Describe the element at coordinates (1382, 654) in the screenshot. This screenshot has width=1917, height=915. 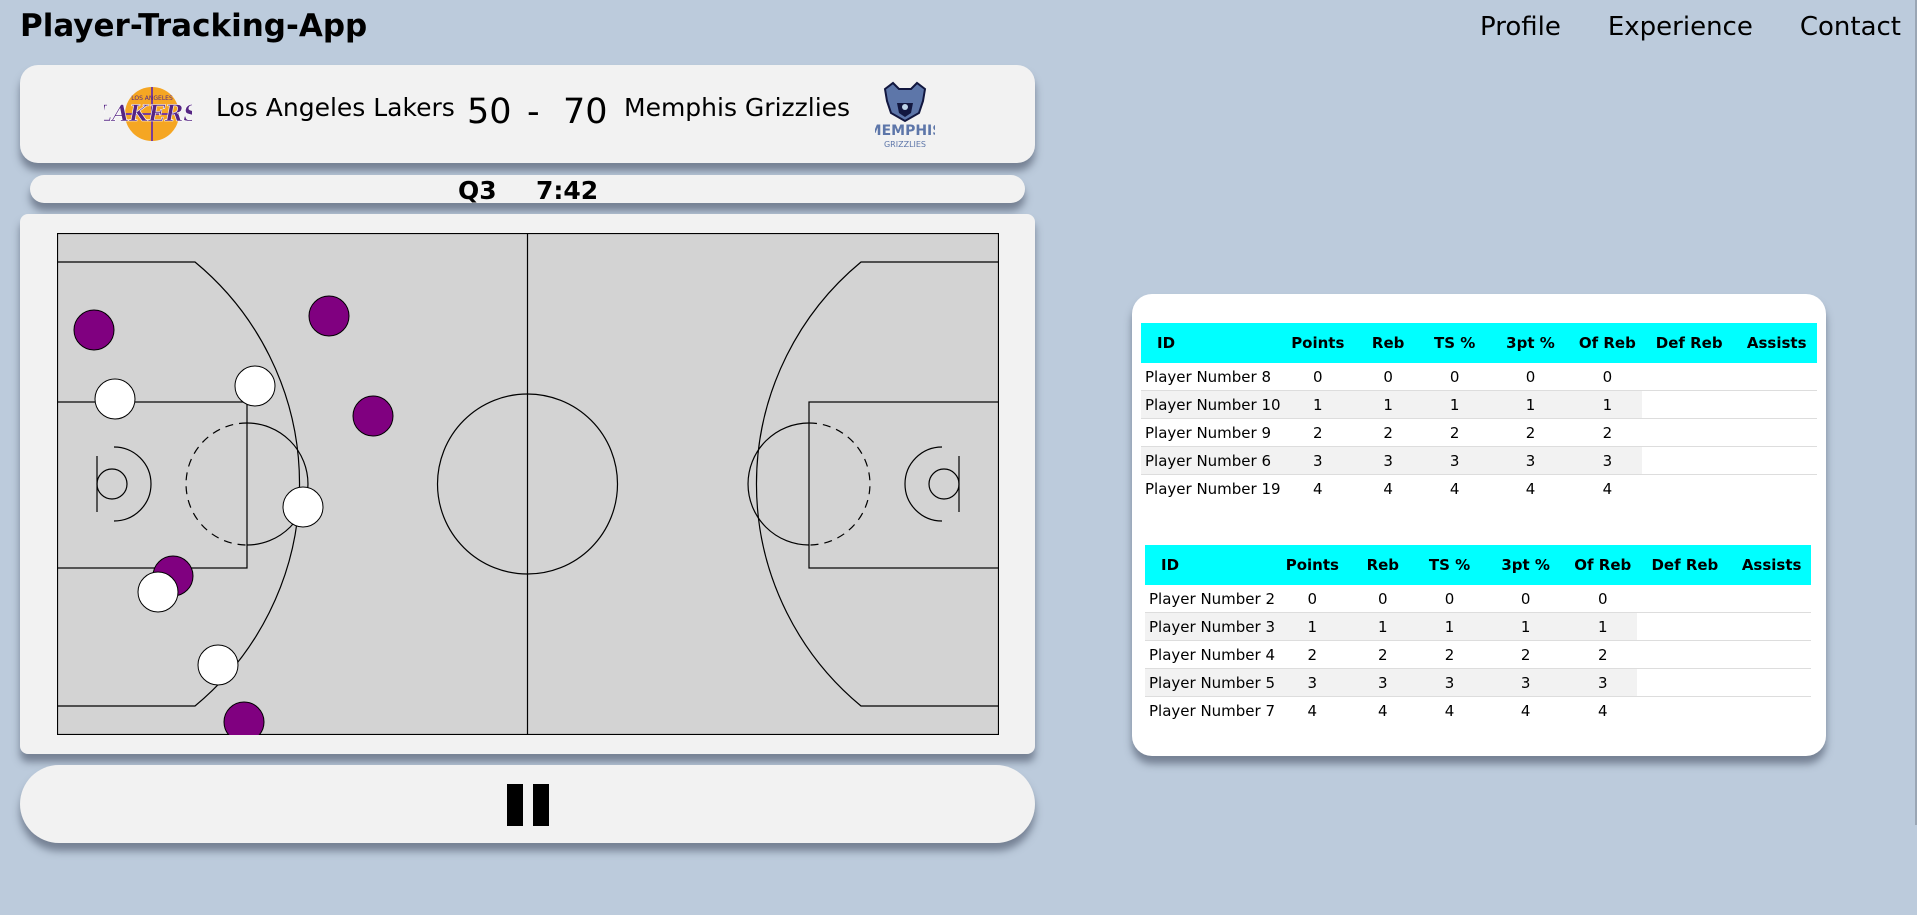
I see `cell-reb: 2` at that location.